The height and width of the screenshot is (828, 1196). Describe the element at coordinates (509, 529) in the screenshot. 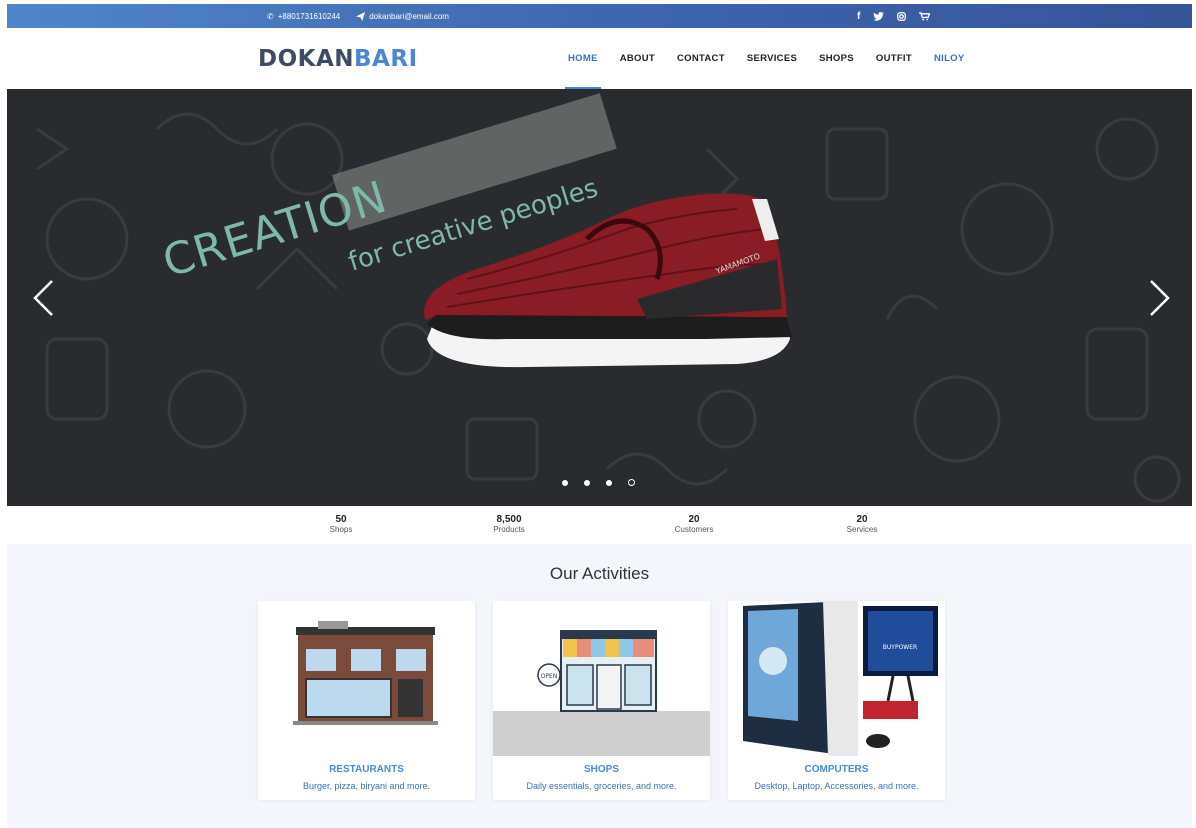

I see `stat-label: Products` at that location.